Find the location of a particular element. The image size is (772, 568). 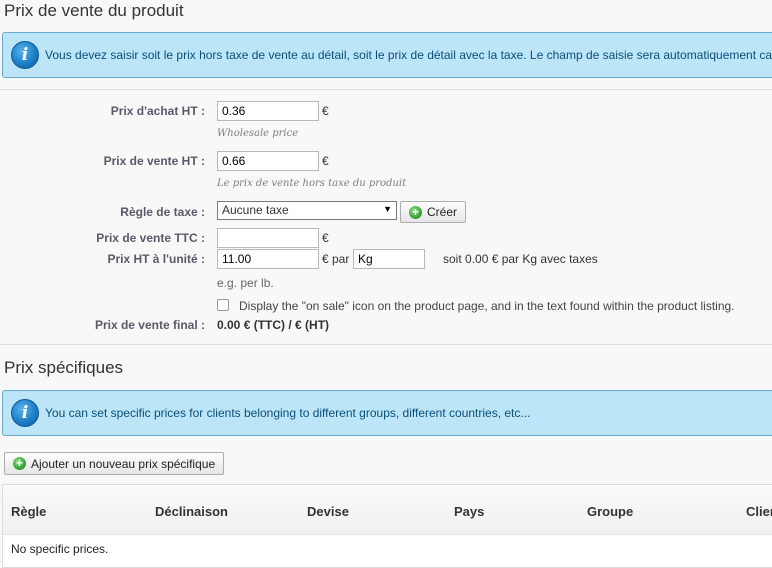

retail-ttc-label: Prix de vente TTC : is located at coordinates (150, 238).